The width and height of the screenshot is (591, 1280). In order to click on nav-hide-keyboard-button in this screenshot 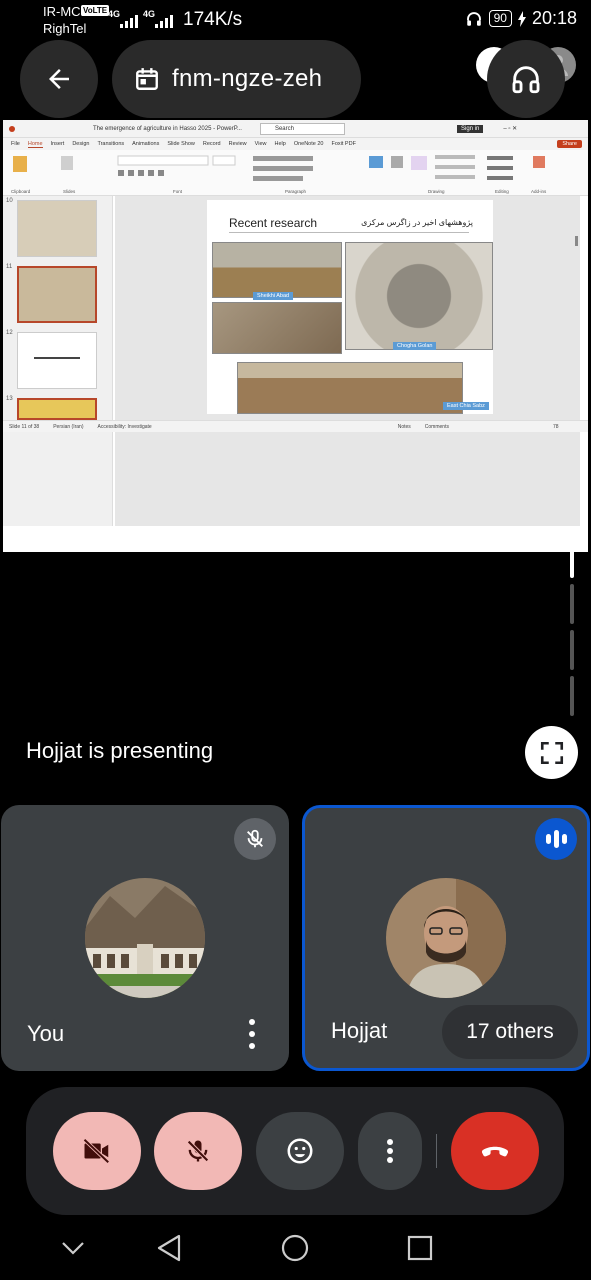, I will do `click(73, 1248)`.